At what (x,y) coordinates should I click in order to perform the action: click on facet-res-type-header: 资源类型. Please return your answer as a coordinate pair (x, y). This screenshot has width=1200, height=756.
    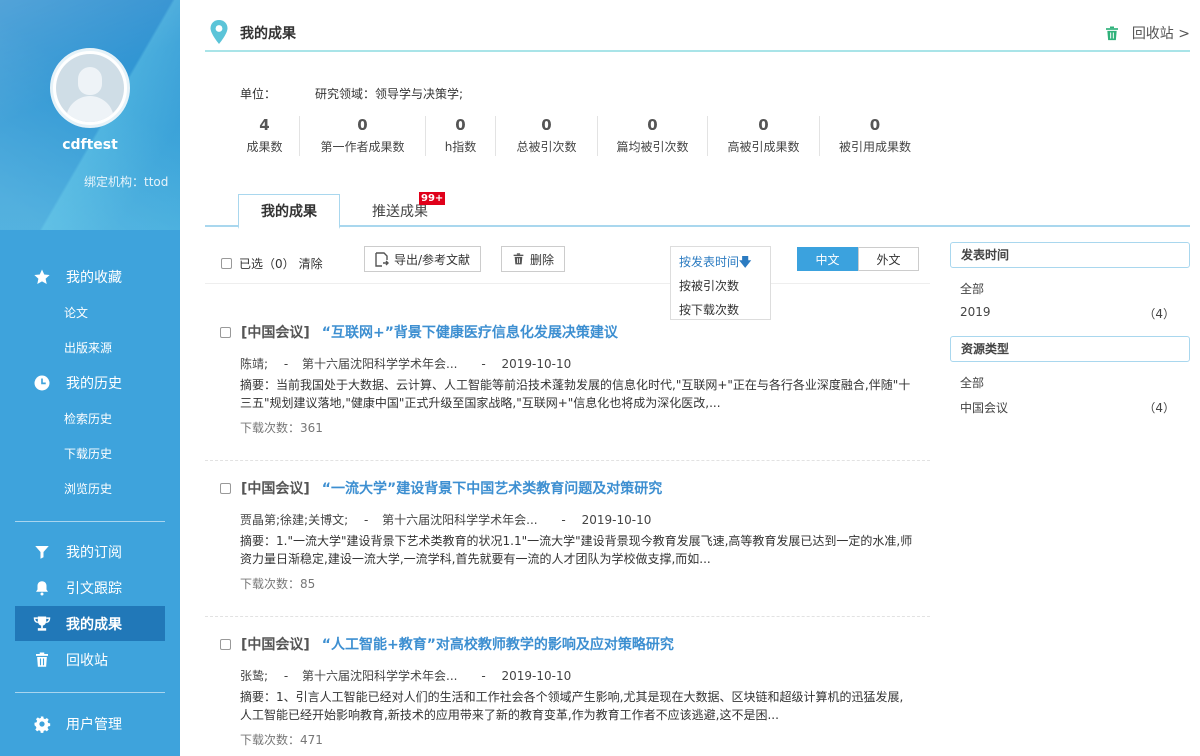
    Looking at the image, I should click on (1070, 349).